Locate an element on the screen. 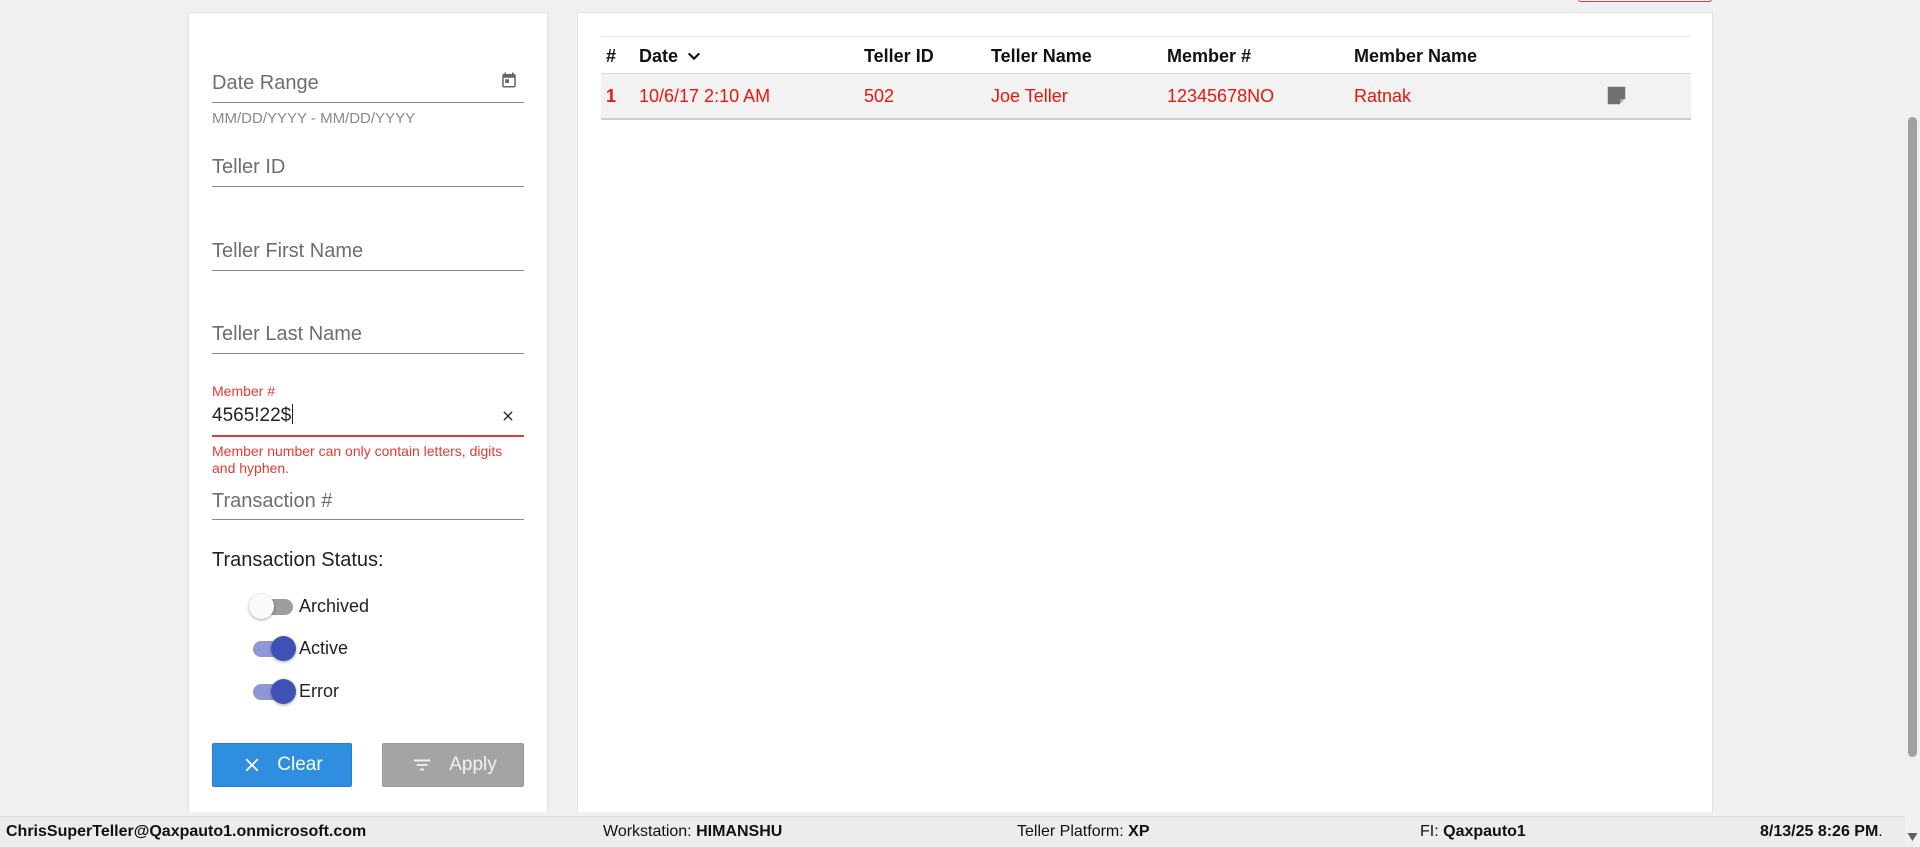 The height and width of the screenshot is (847, 1920). cell-member-name: Ratnak is located at coordinates (1383, 96).